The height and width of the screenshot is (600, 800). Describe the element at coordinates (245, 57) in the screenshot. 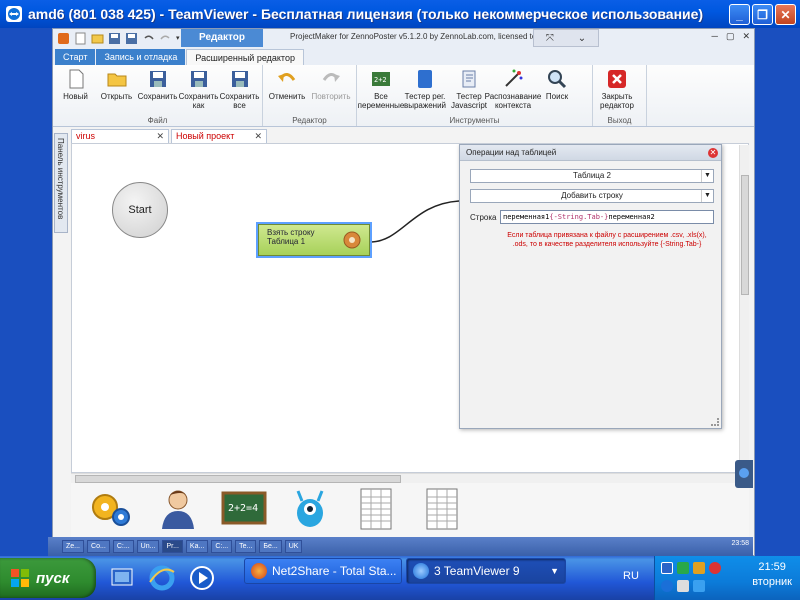

I see `tab-advanced-editor: Расширенный редактор` at that location.